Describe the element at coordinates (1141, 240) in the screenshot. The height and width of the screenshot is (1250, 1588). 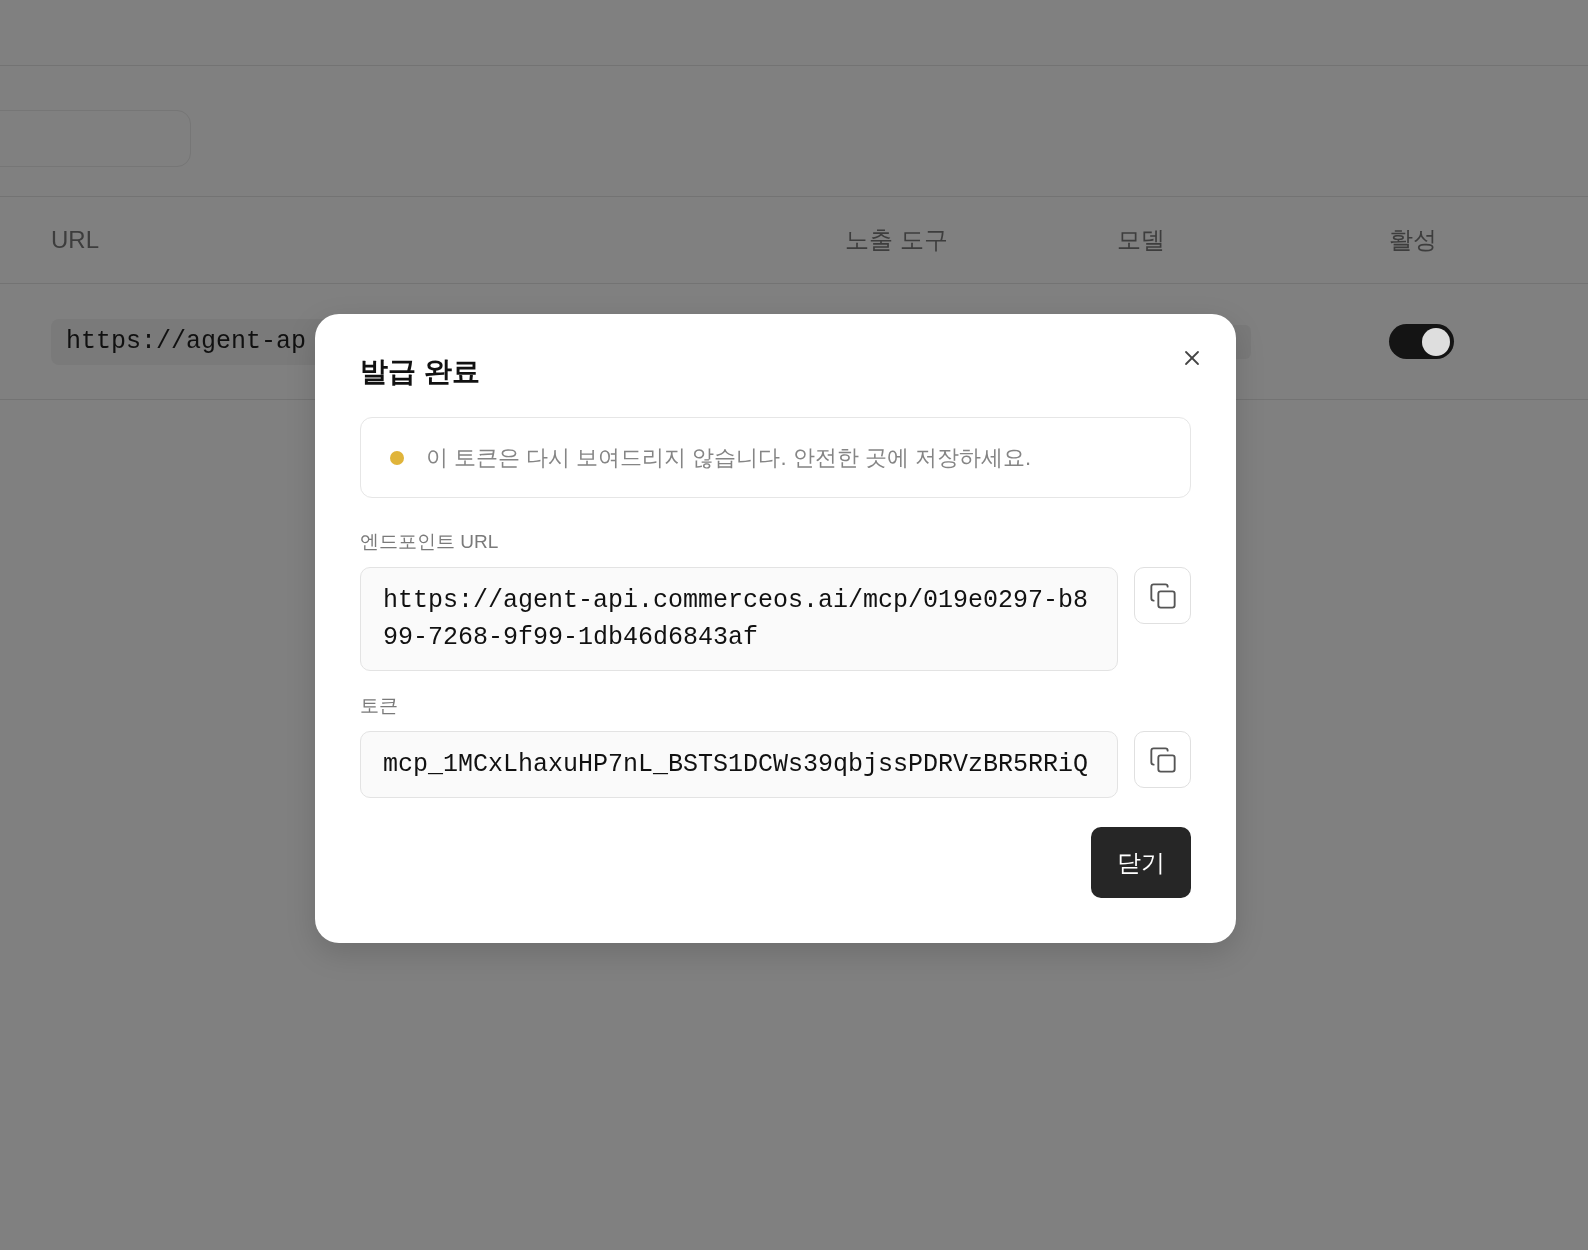
I see `column-header: 모델` at that location.